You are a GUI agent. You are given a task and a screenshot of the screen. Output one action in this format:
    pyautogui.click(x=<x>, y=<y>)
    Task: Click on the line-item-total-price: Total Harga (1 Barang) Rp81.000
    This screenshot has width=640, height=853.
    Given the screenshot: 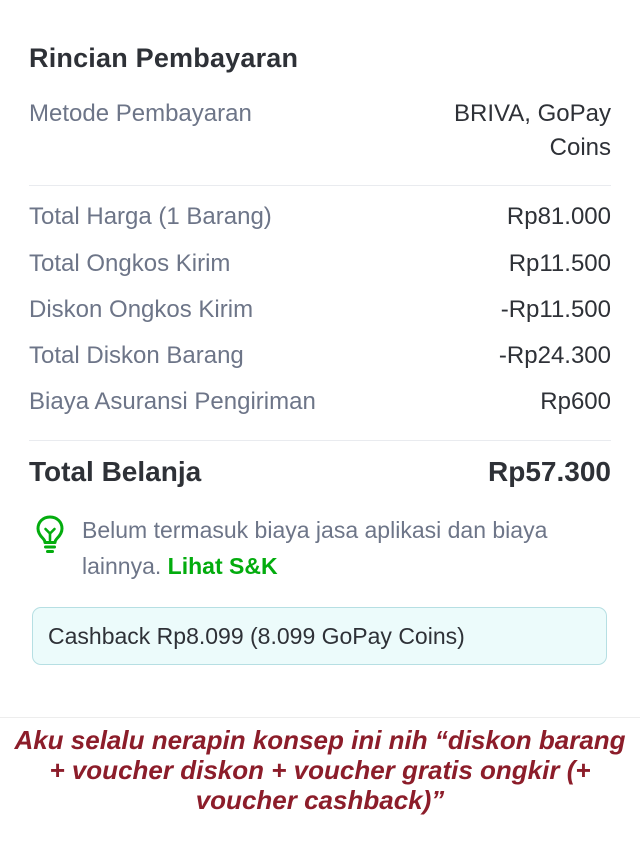 What is the action you would take?
    pyautogui.click(x=320, y=217)
    